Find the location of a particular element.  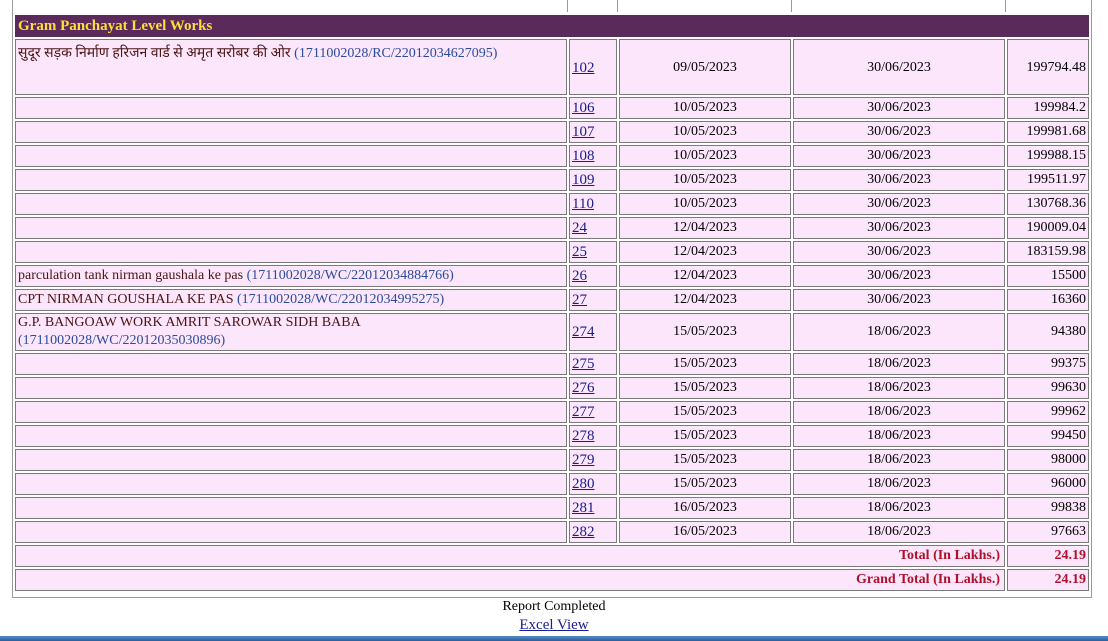

work-id-link: 27 is located at coordinates (579, 300).